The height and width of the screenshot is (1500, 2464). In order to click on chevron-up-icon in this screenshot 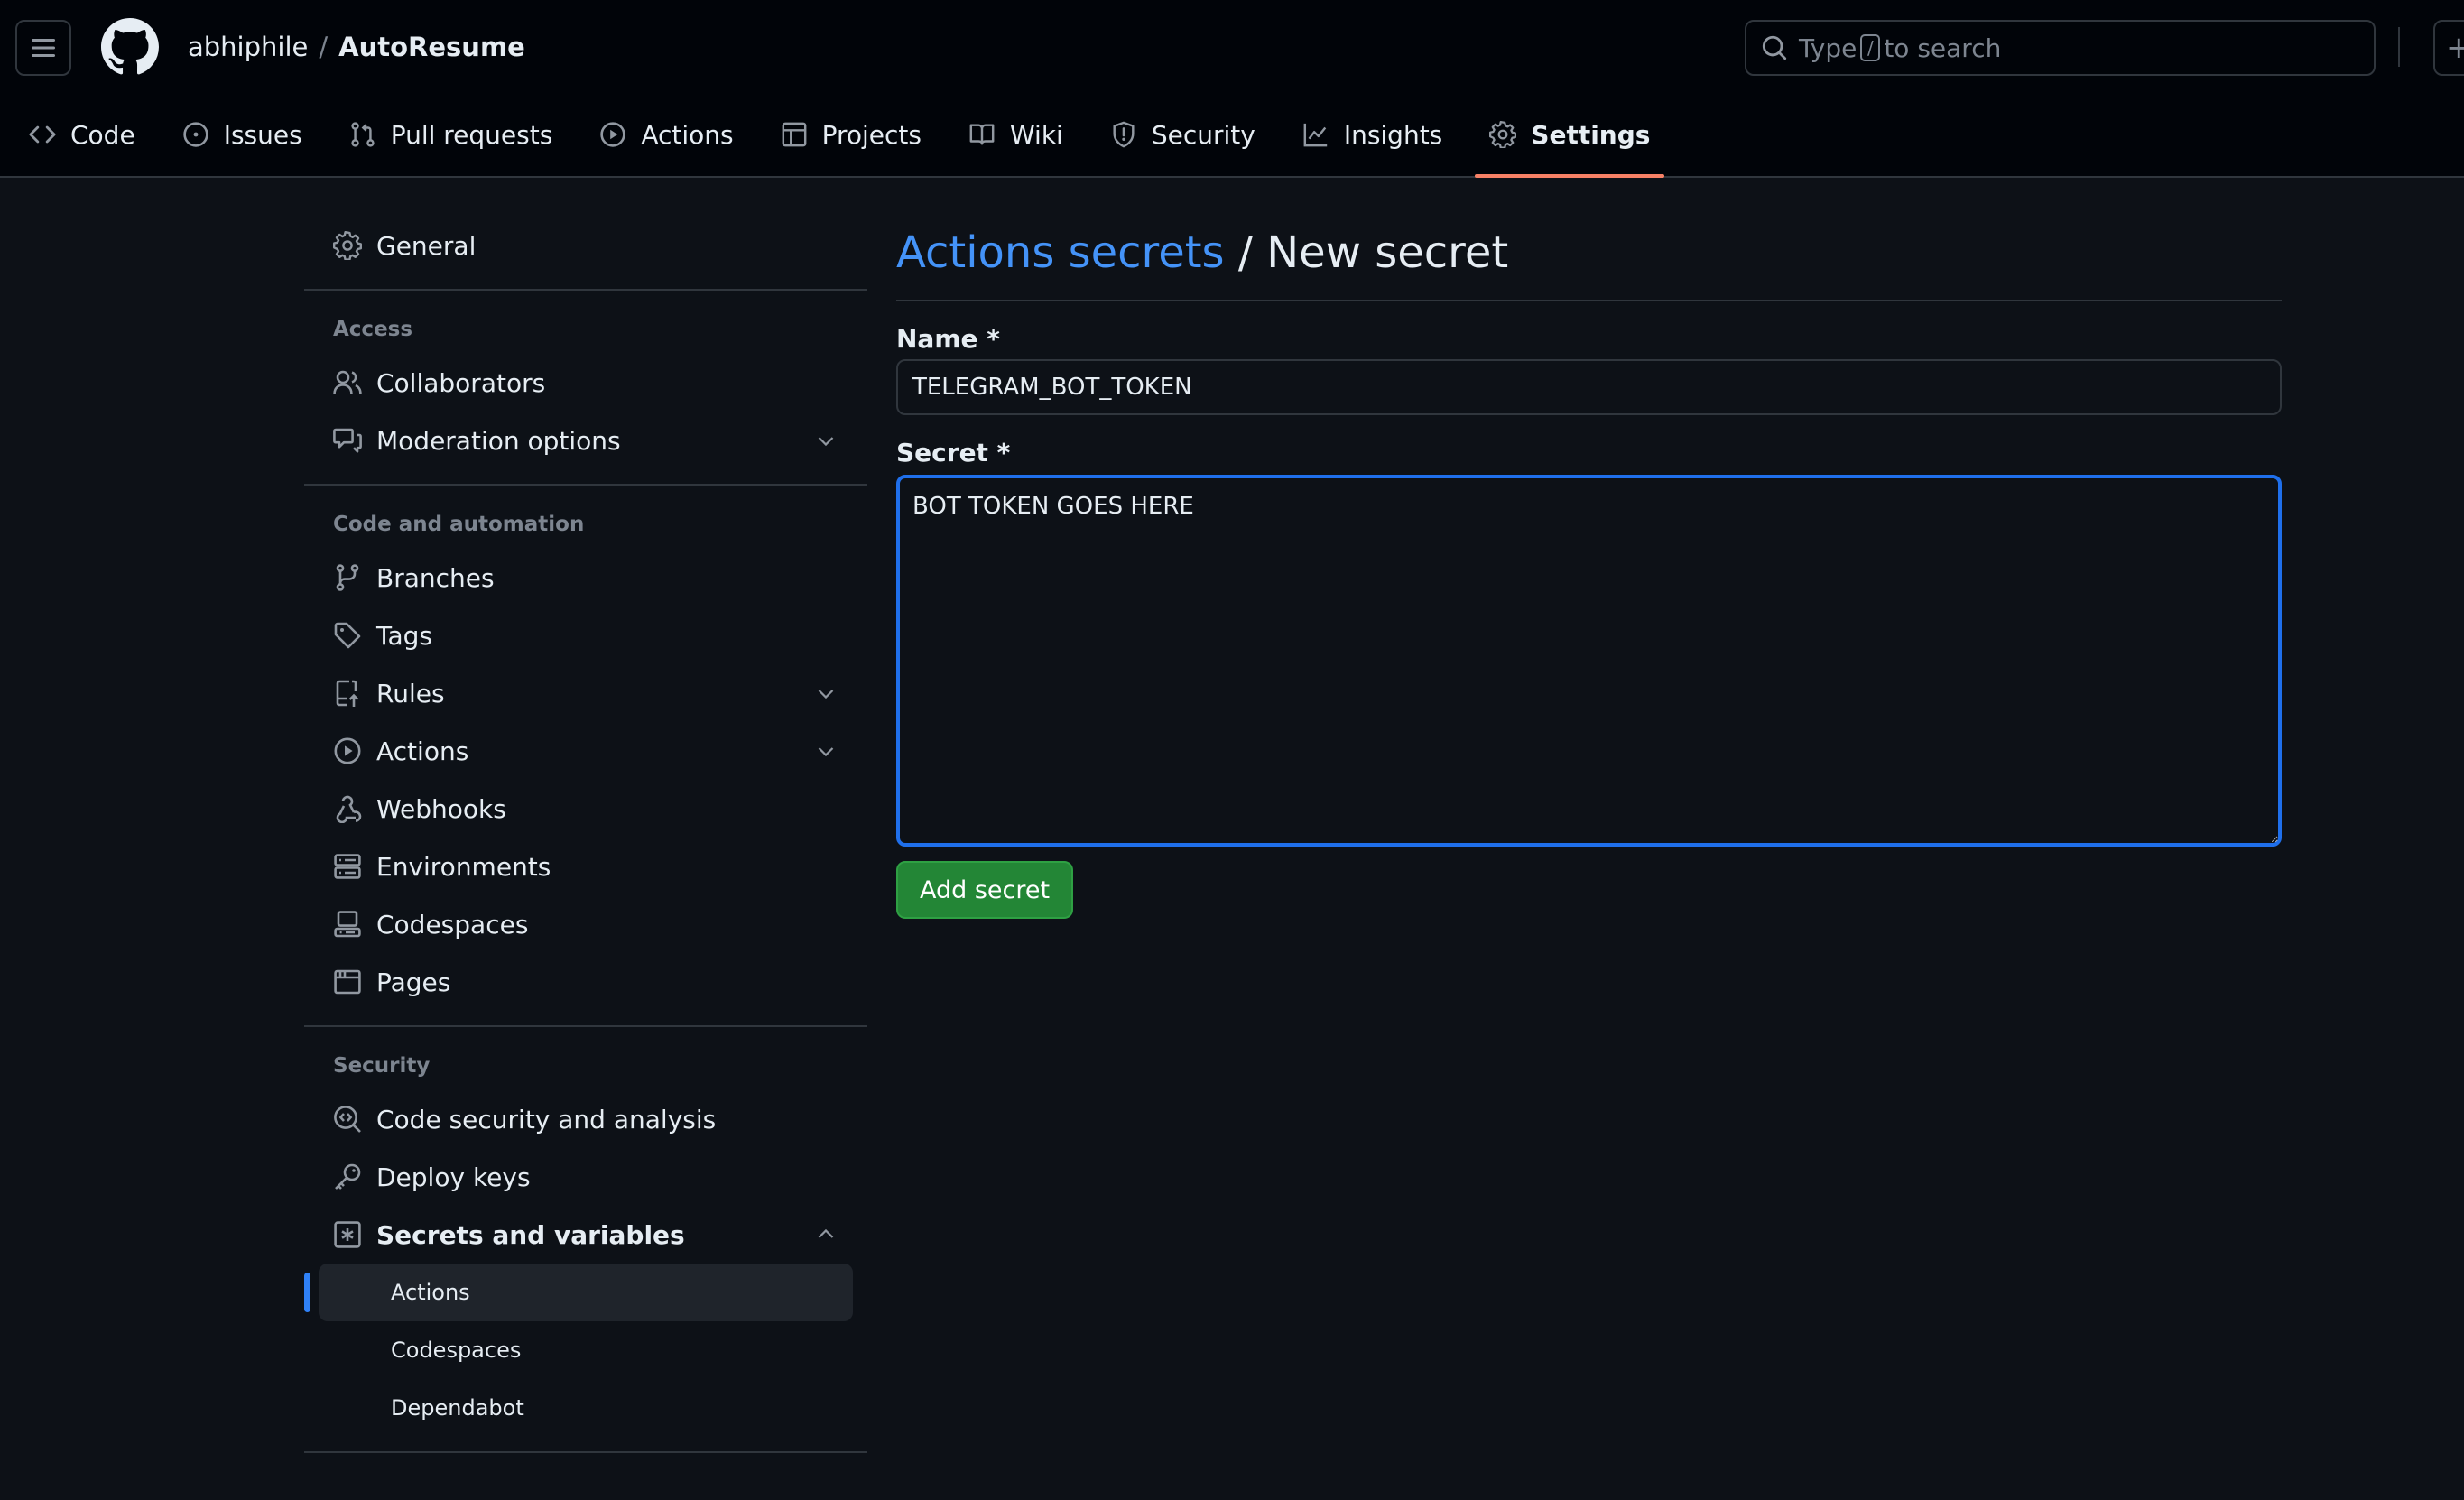, I will do `click(826, 1234)`.